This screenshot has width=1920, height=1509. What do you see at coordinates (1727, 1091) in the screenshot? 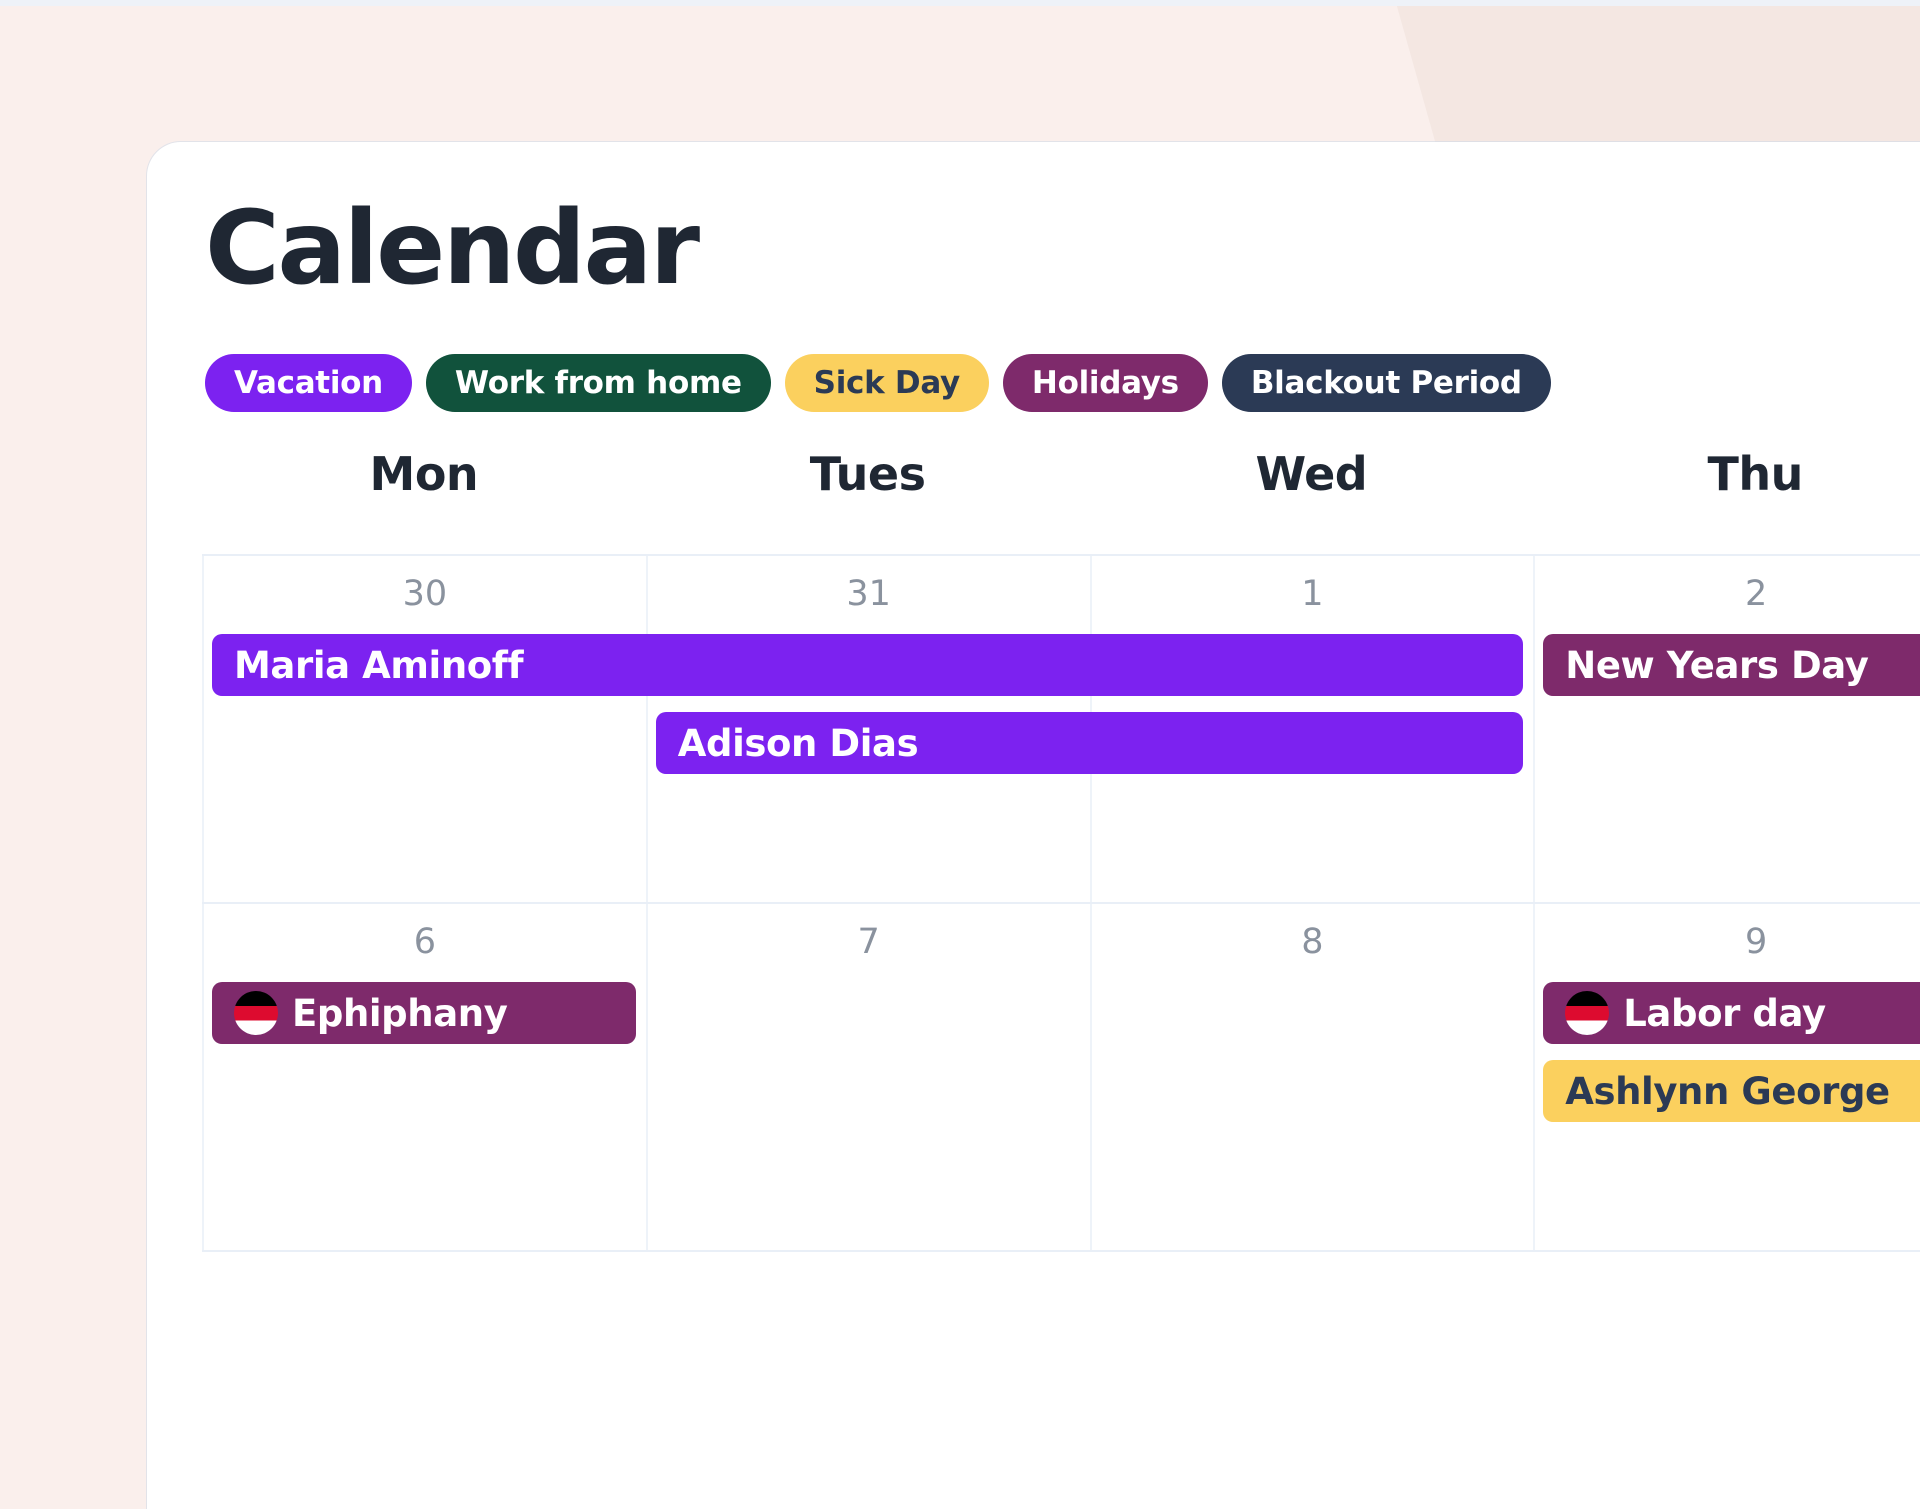
I see `event-chip-label: Ashlynn George` at bounding box center [1727, 1091].